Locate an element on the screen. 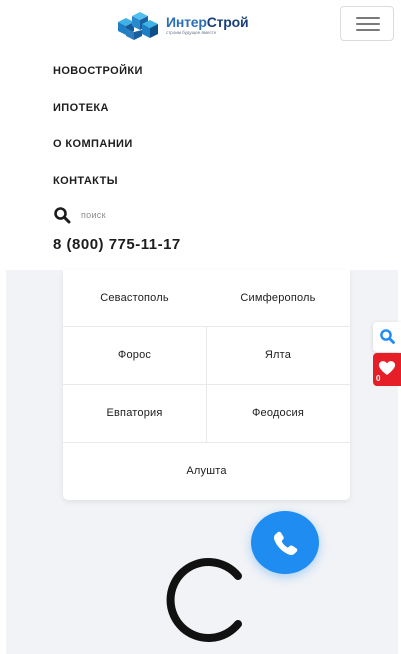  divider is located at coordinates (206, 384).